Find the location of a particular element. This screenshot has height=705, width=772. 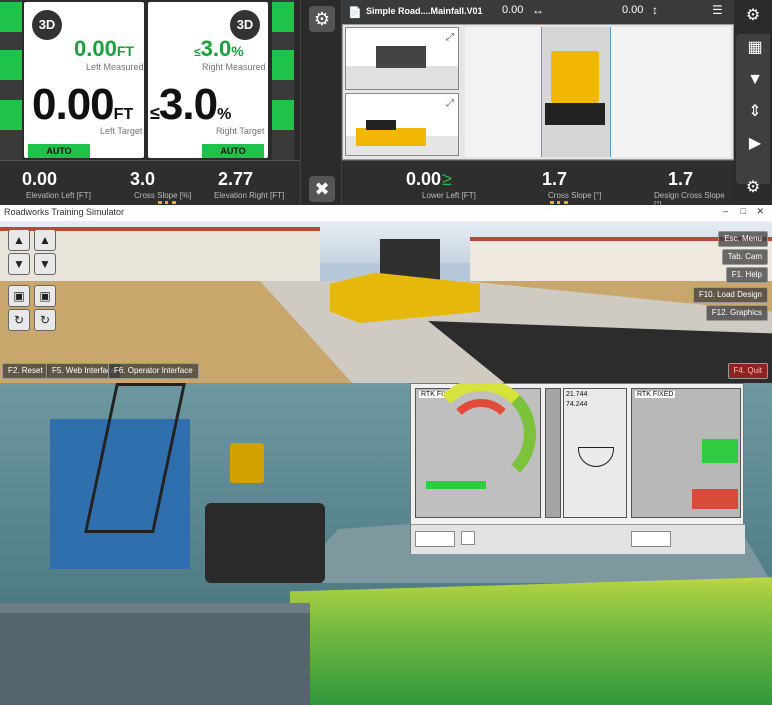

3d-depth-view: RTK FIXED is located at coordinates (686, 453).